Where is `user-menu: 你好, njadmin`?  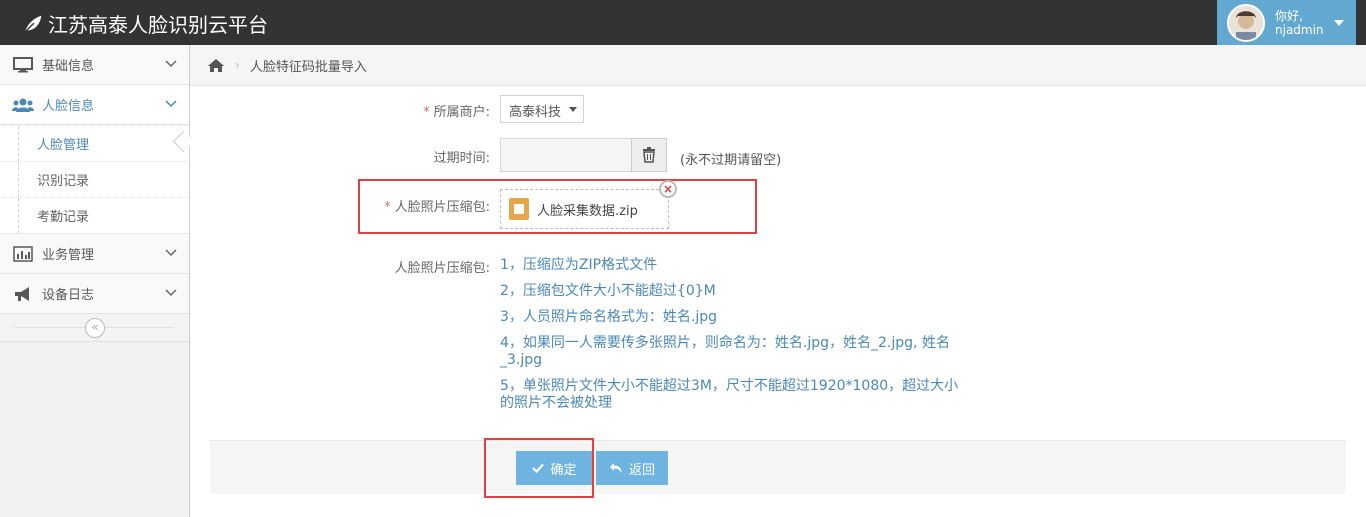
user-menu: 你好, njadmin is located at coordinates (1286, 22).